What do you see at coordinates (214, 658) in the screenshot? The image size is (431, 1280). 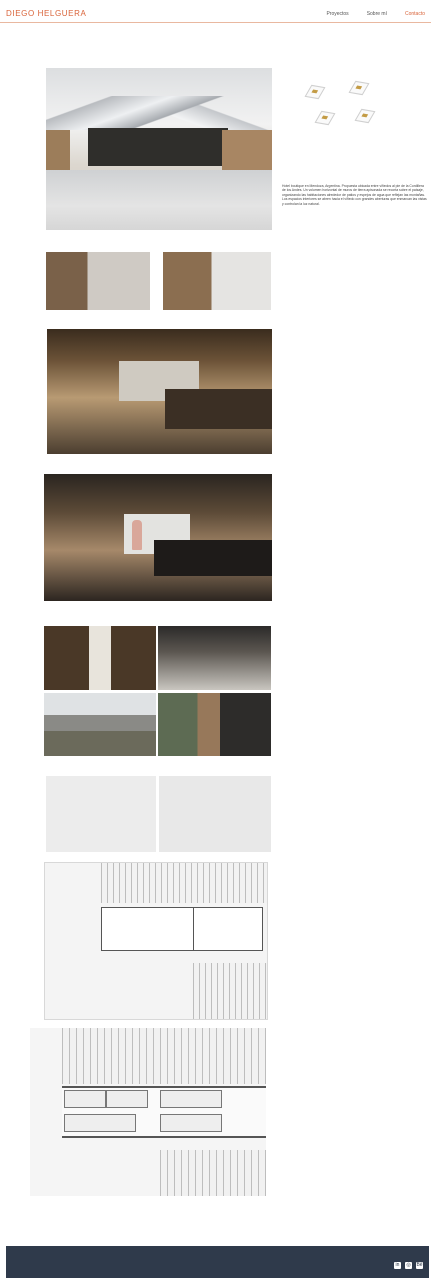 I see `lobby-render` at bounding box center [214, 658].